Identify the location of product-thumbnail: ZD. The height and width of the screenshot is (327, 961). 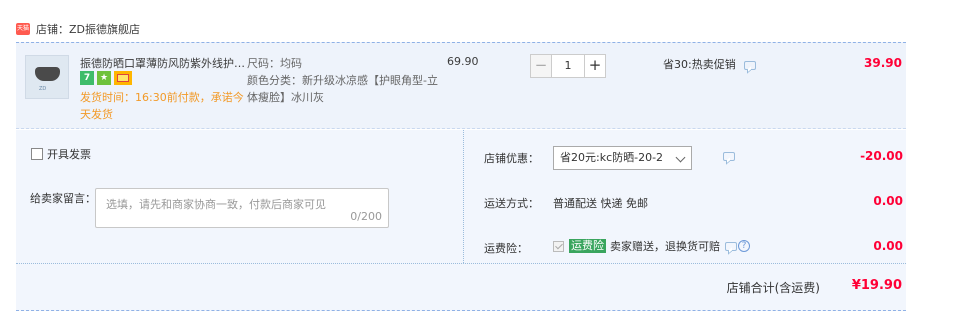
(47, 77).